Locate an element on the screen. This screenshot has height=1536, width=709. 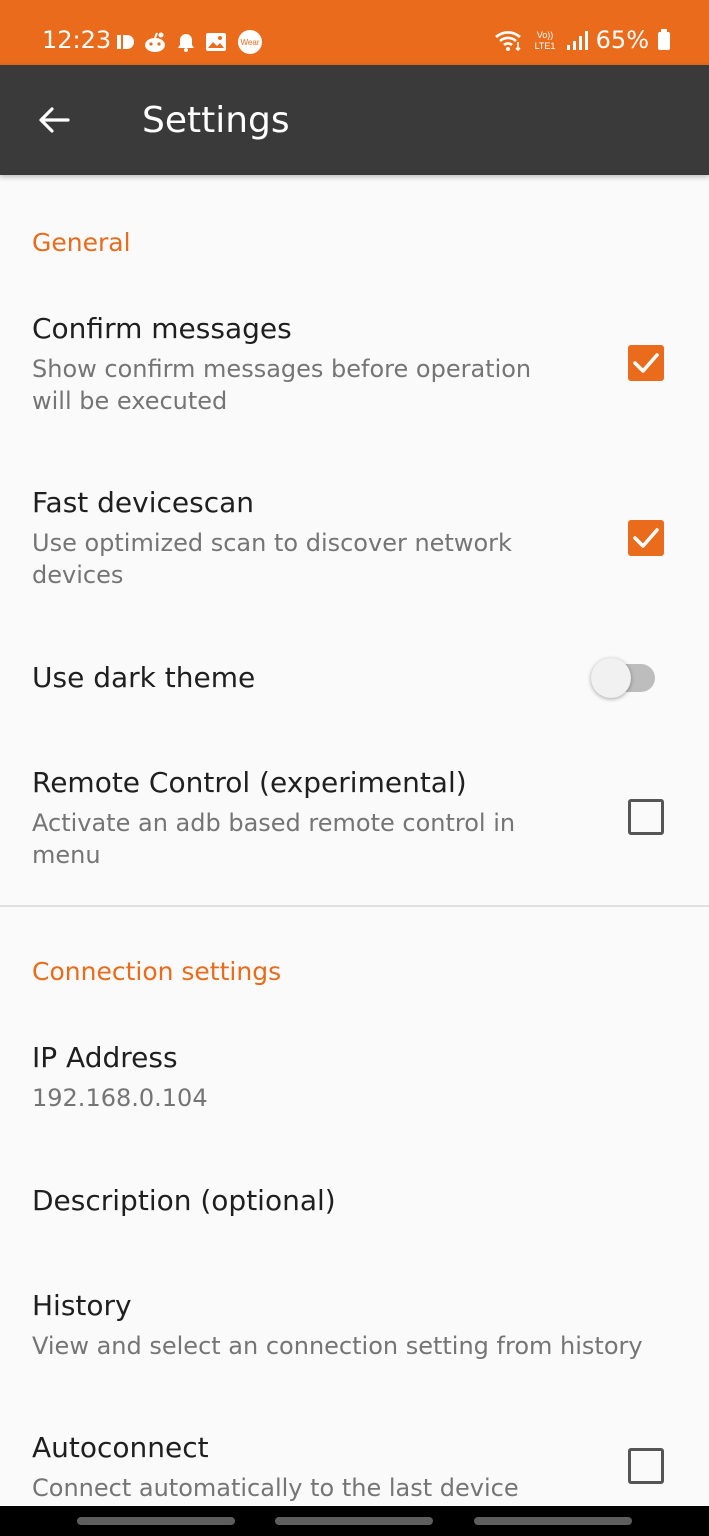
status-time: 12:23 is located at coordinates (77, 40).